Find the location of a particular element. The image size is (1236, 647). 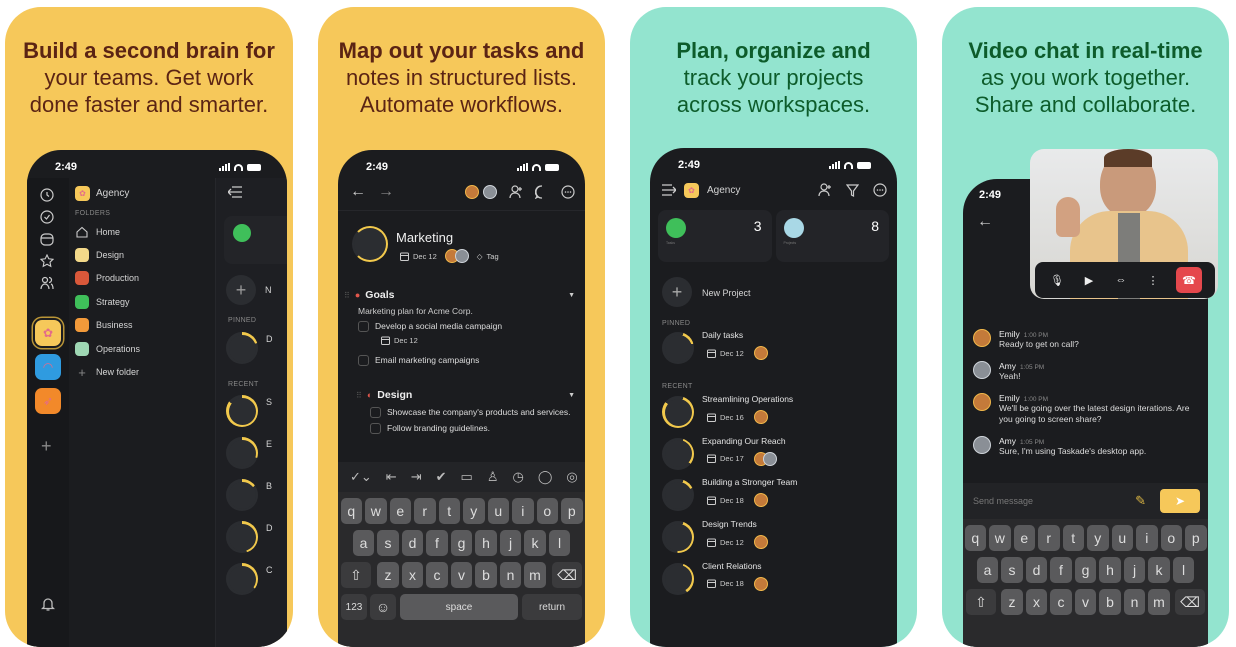

return-key: return is located at coordinates (552, 607).